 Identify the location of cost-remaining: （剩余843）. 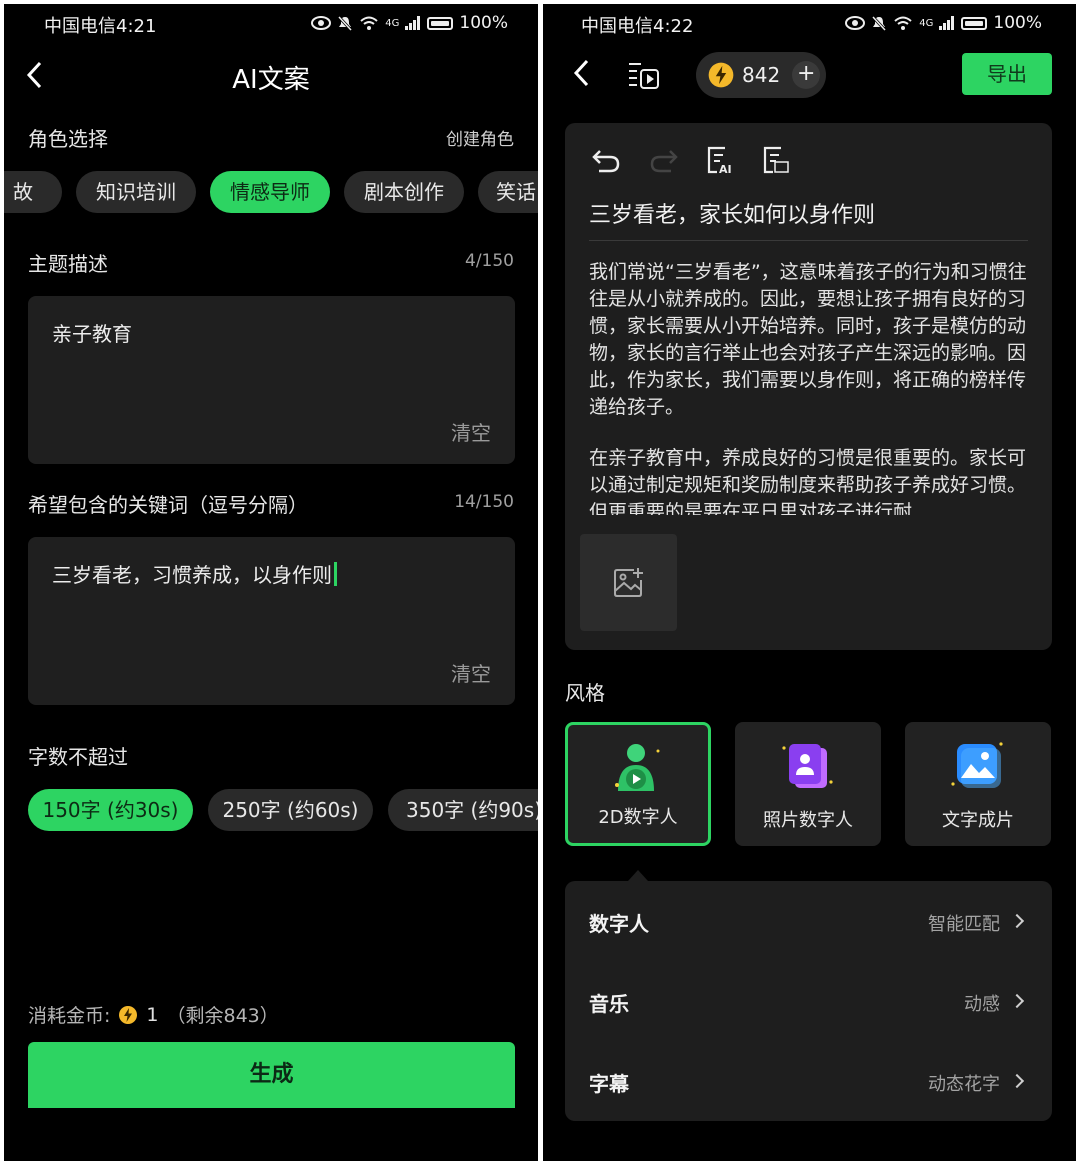
(222, 1016).